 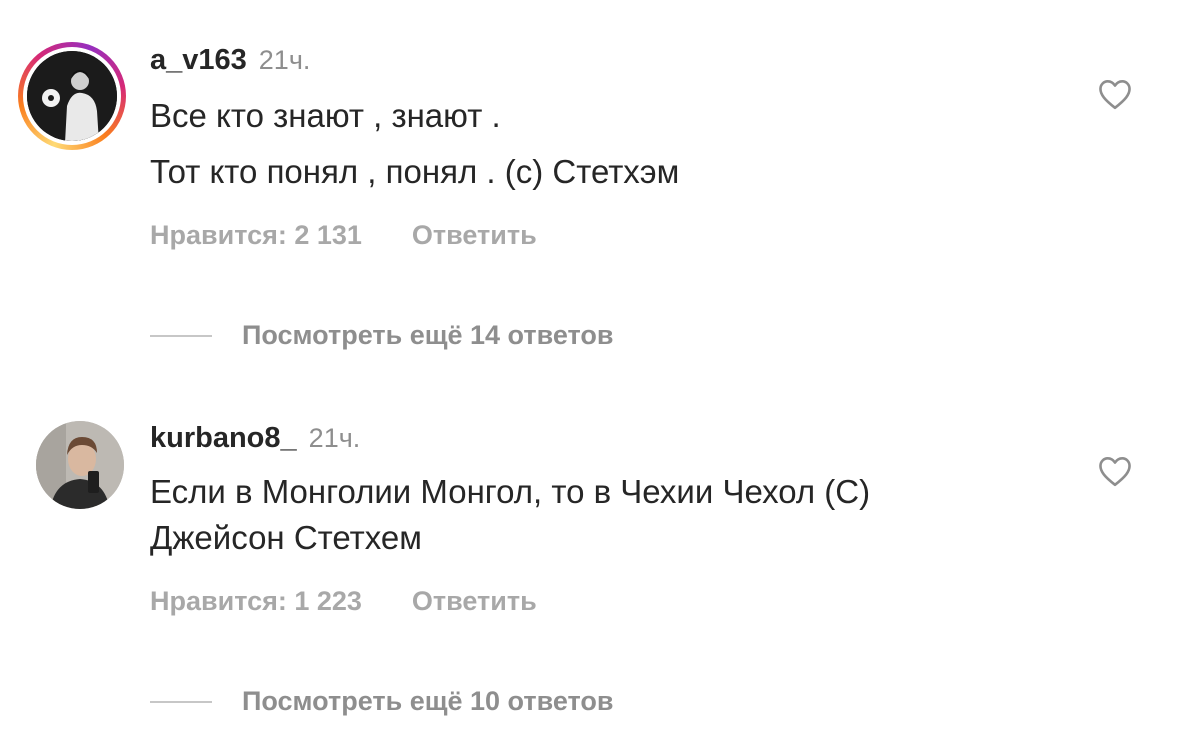 I want to click on comment-text-line-2: Тот кто понял , понял . (с) Стетхэм, so click(x=415, y=171).